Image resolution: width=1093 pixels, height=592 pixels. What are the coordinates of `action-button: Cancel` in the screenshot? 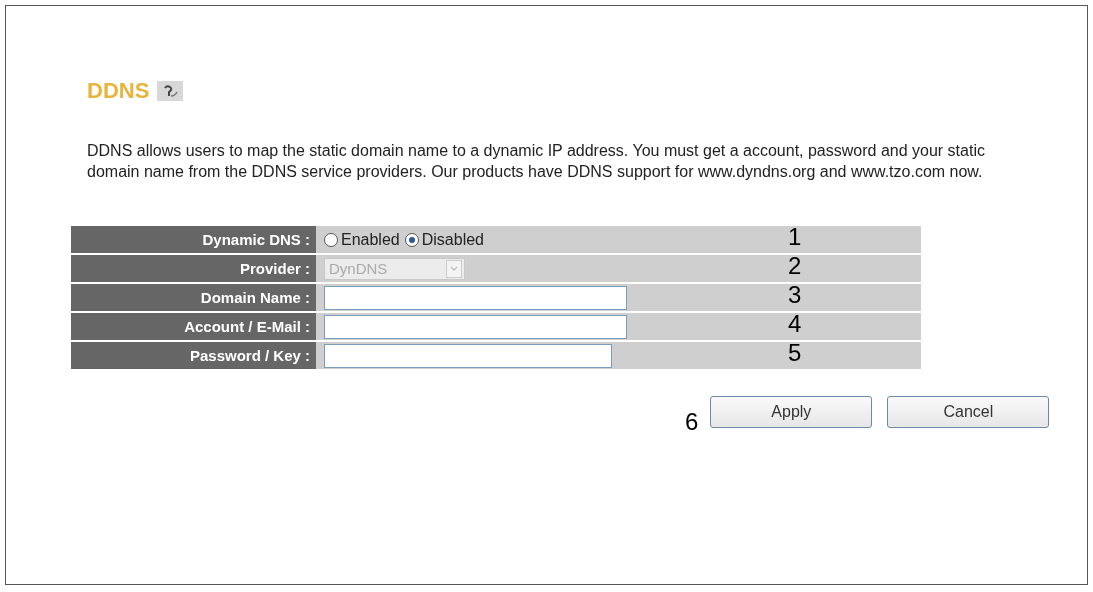 It's located at (968, 412).